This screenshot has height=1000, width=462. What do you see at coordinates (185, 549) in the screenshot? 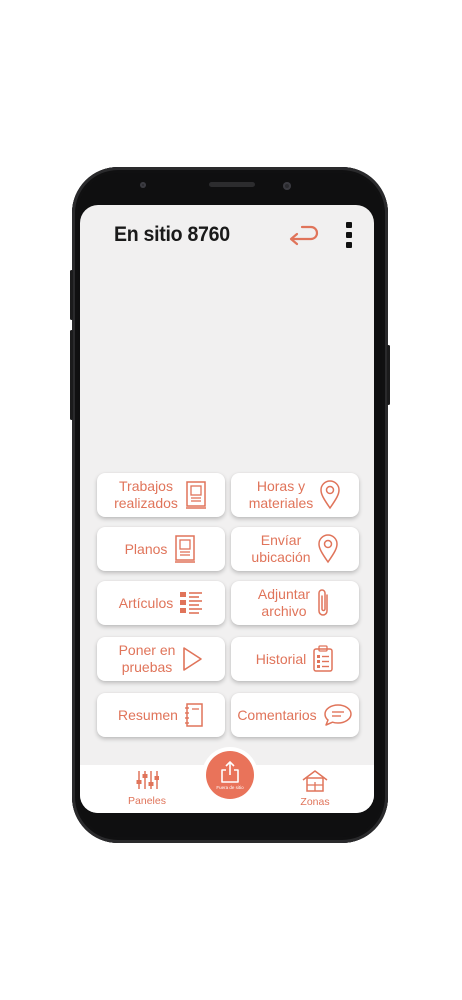
I see `blueprint-icon` at bounding box center [185, 549].